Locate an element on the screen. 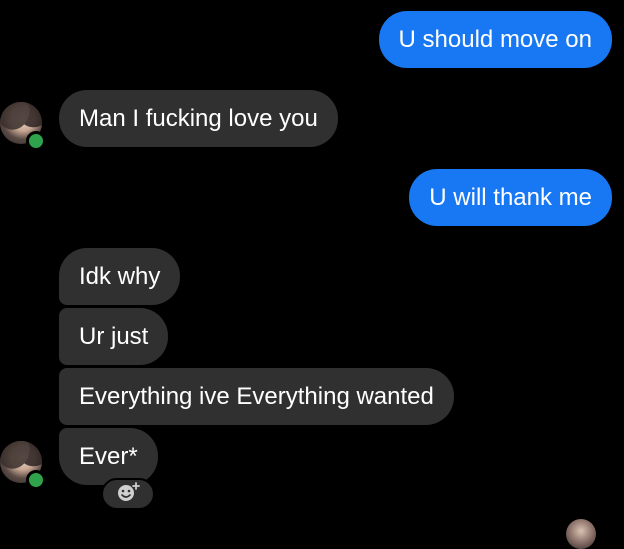 The height and width of the screenshot is (549, 624). message-incoming: Idk why is located at coordinates (120, 276).